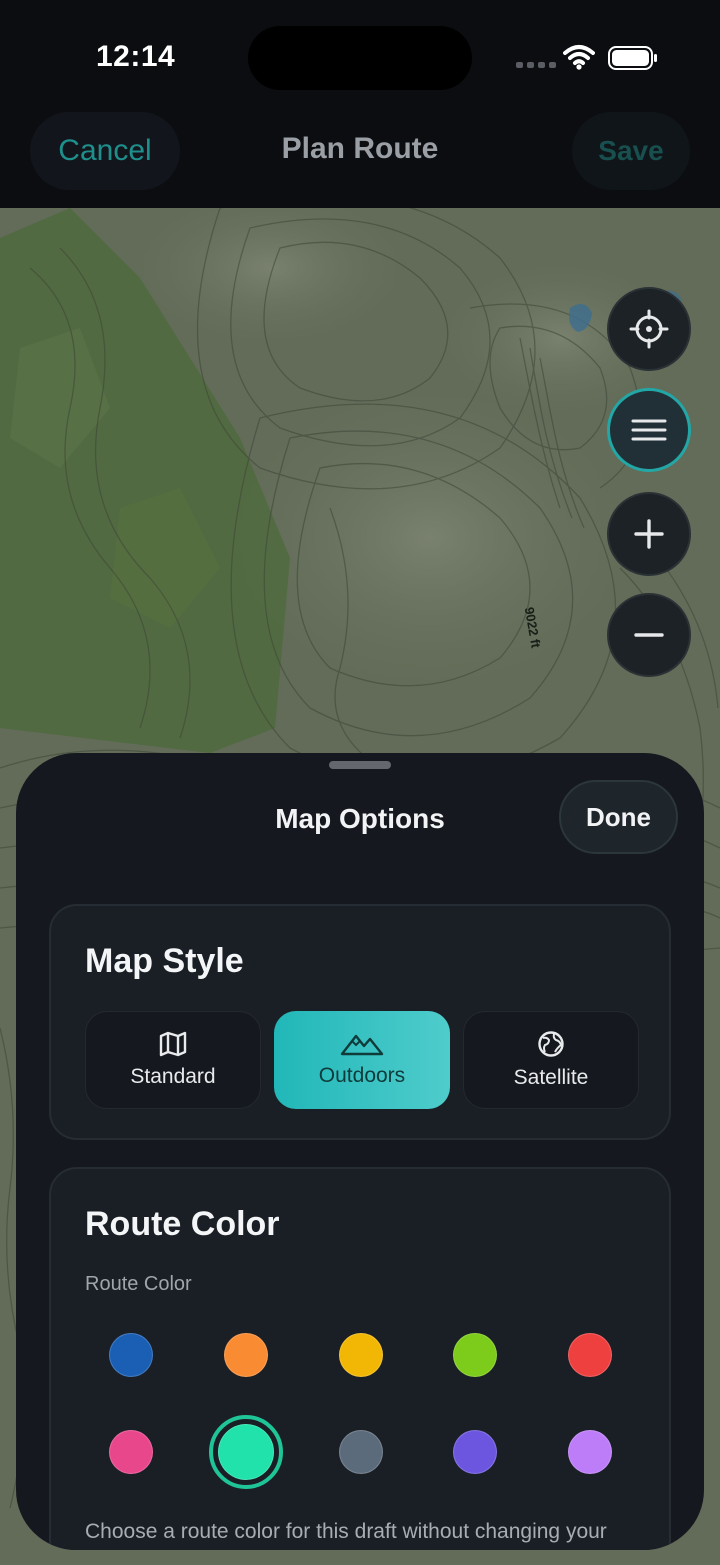 The width and height of the screenshot is (720, 1565). Describe the element at coordinates (173, 1060) in the screenshot. I see `style-option-standard: Standard` at that location.